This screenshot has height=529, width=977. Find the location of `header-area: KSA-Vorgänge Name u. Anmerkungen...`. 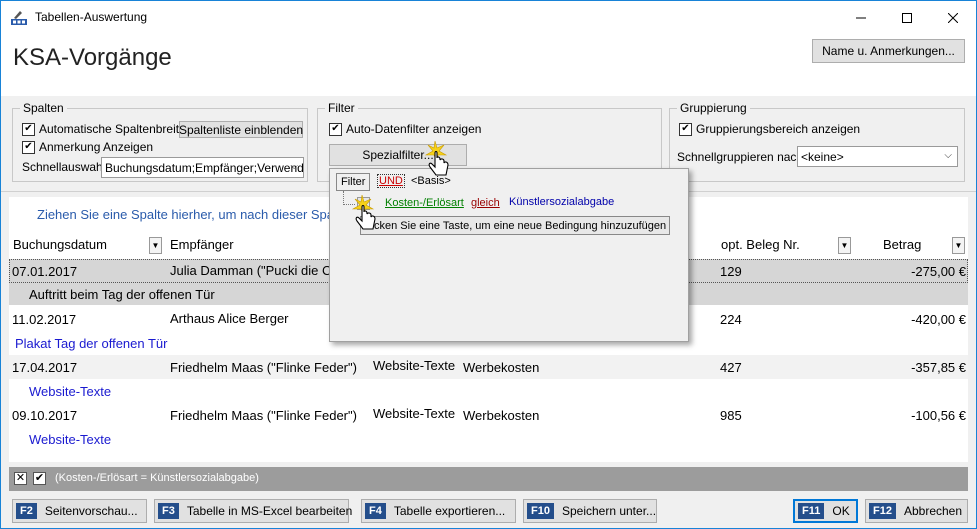

header-area: KSA-Vorgänge Name u. Anmerkungen... is located at coordinates (488, 65).